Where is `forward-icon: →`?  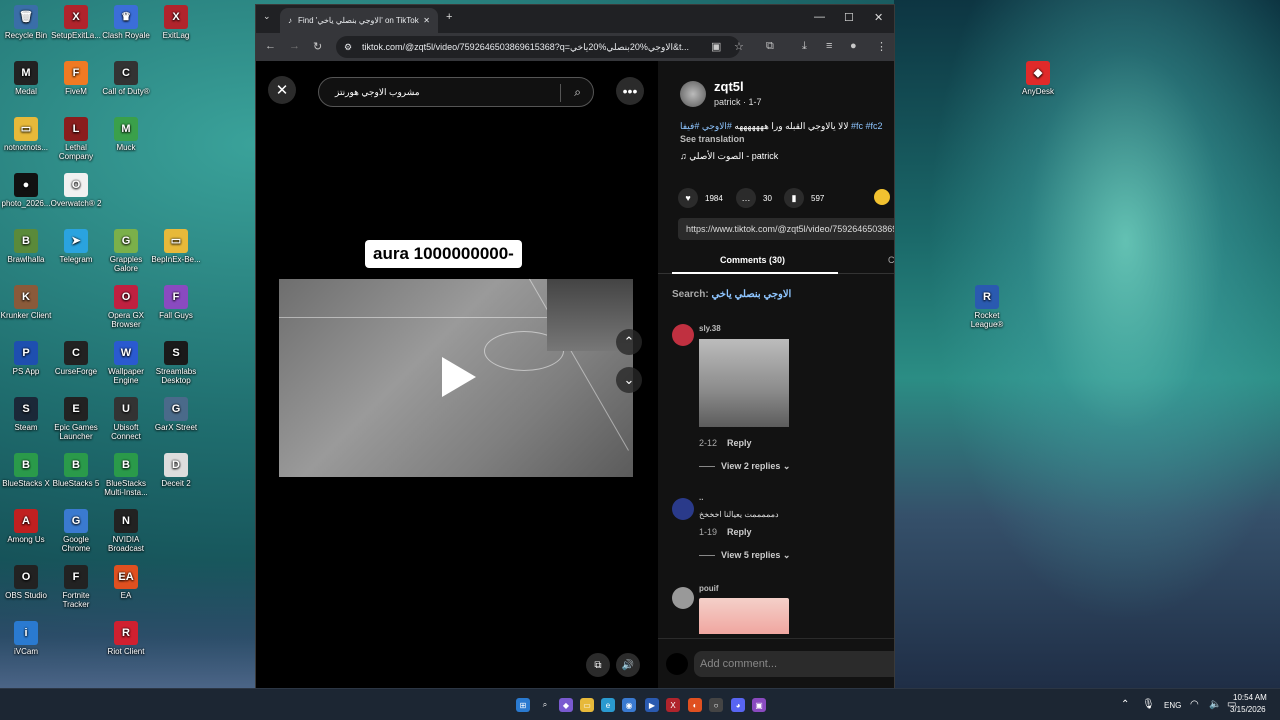
forward-icon: → is located at coordinates (294, 46).